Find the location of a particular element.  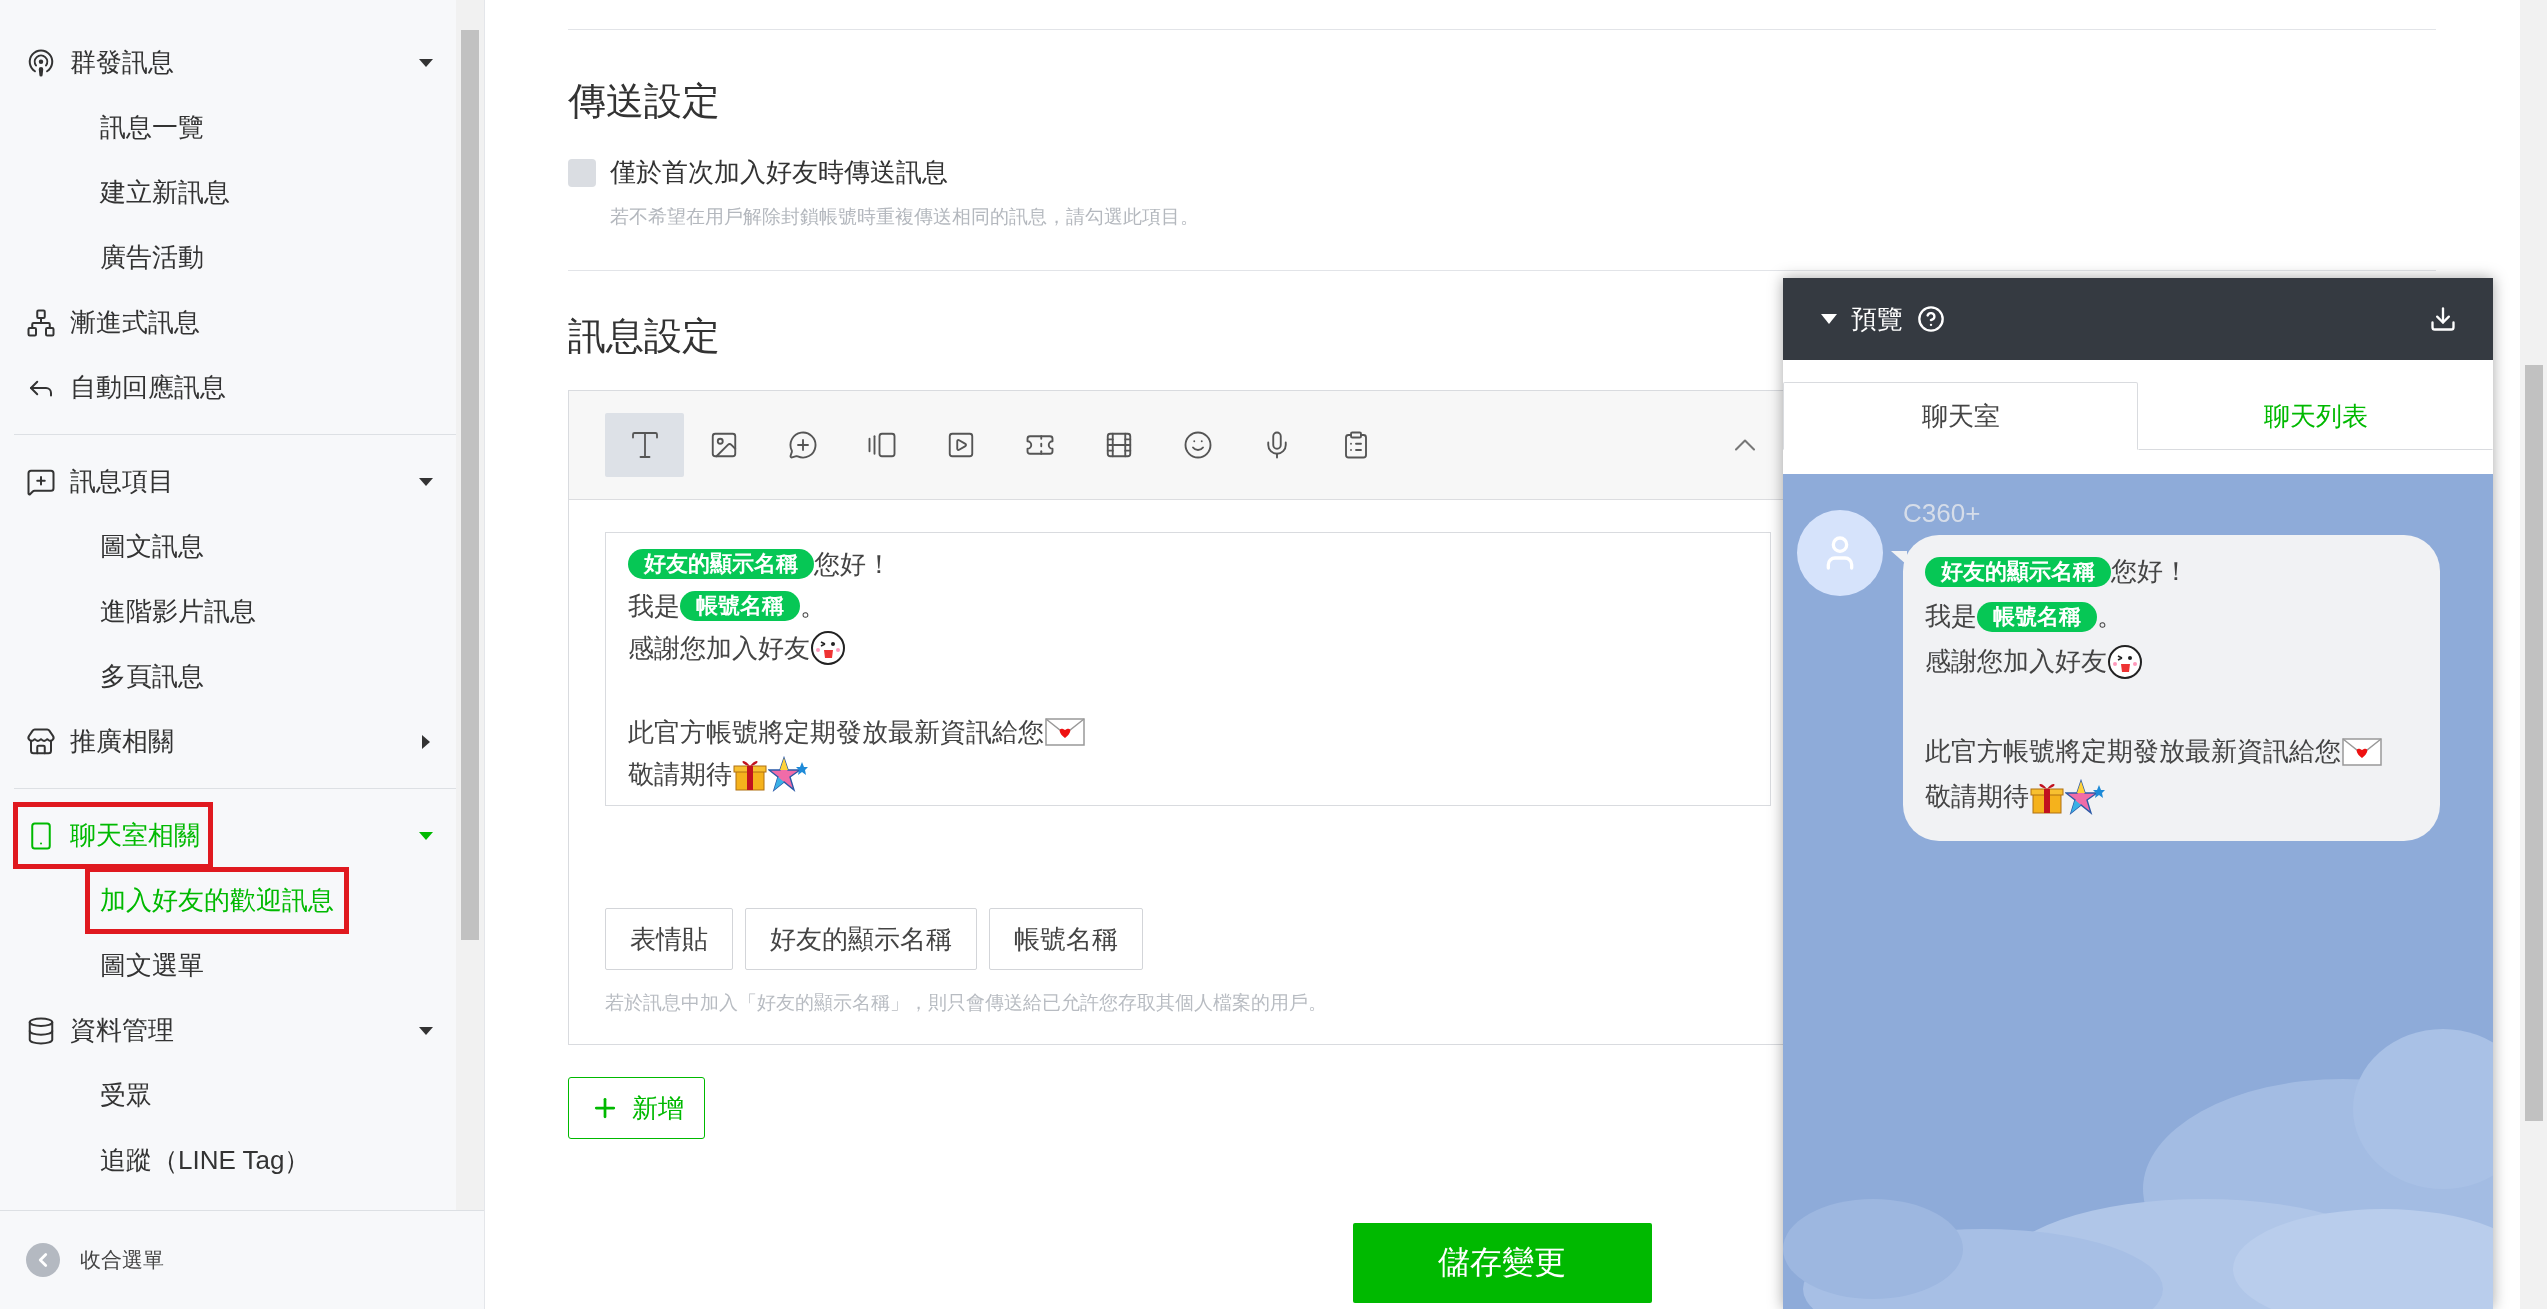

sidebar-item: 資料管理 is located at coordinates (100, 1030).